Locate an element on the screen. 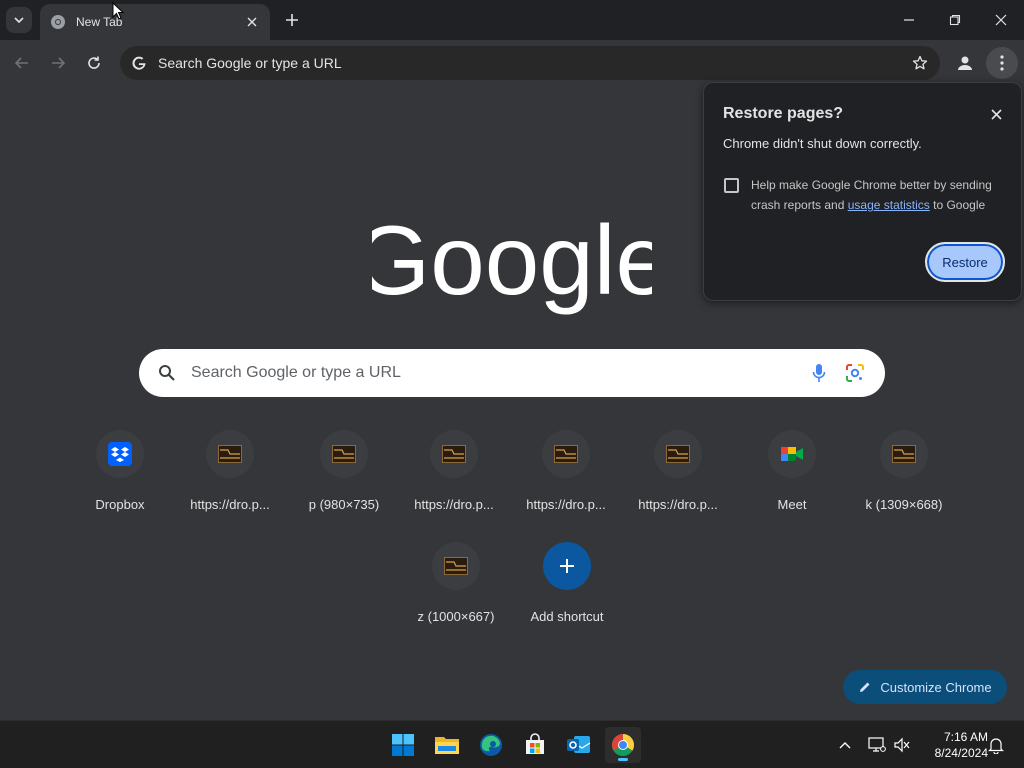 The image size is (1024, 768). google-logo-text: Google is located at coordinates (512, 260).